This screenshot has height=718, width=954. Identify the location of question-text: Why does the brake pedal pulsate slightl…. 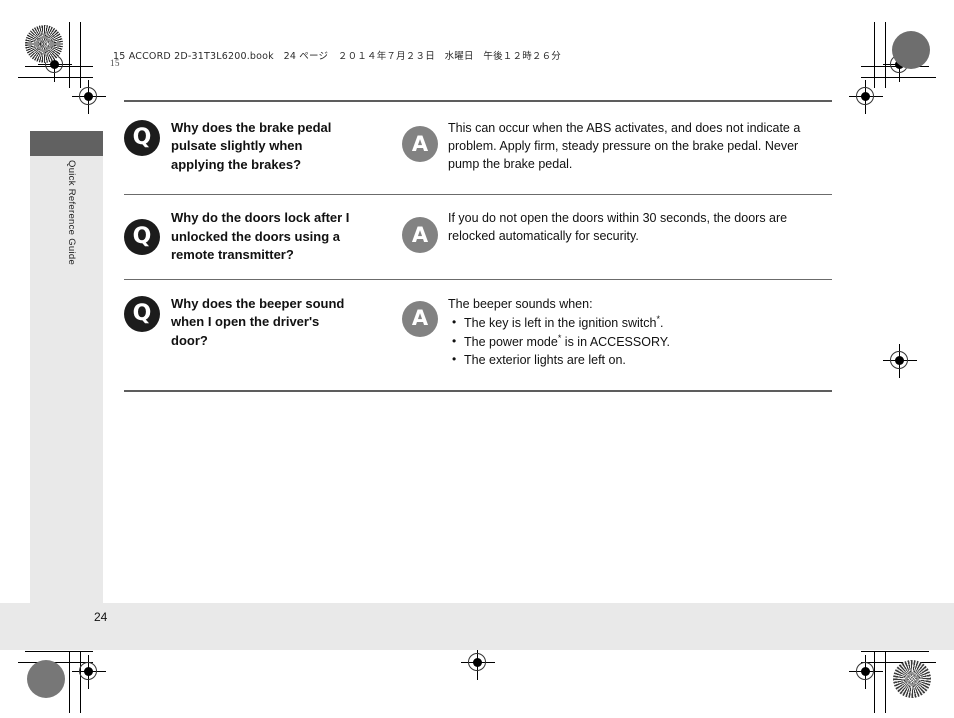
(251, 146).